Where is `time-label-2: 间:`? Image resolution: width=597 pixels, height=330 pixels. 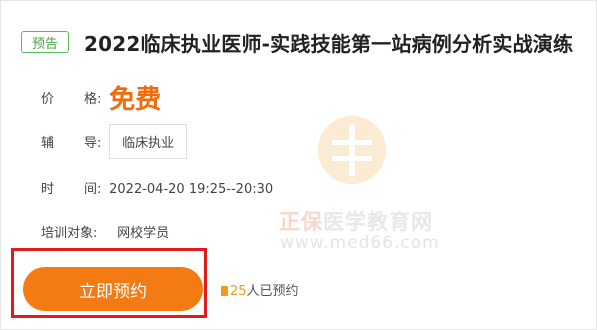
time-label-2: 间: is located at coordinates (93, 189).